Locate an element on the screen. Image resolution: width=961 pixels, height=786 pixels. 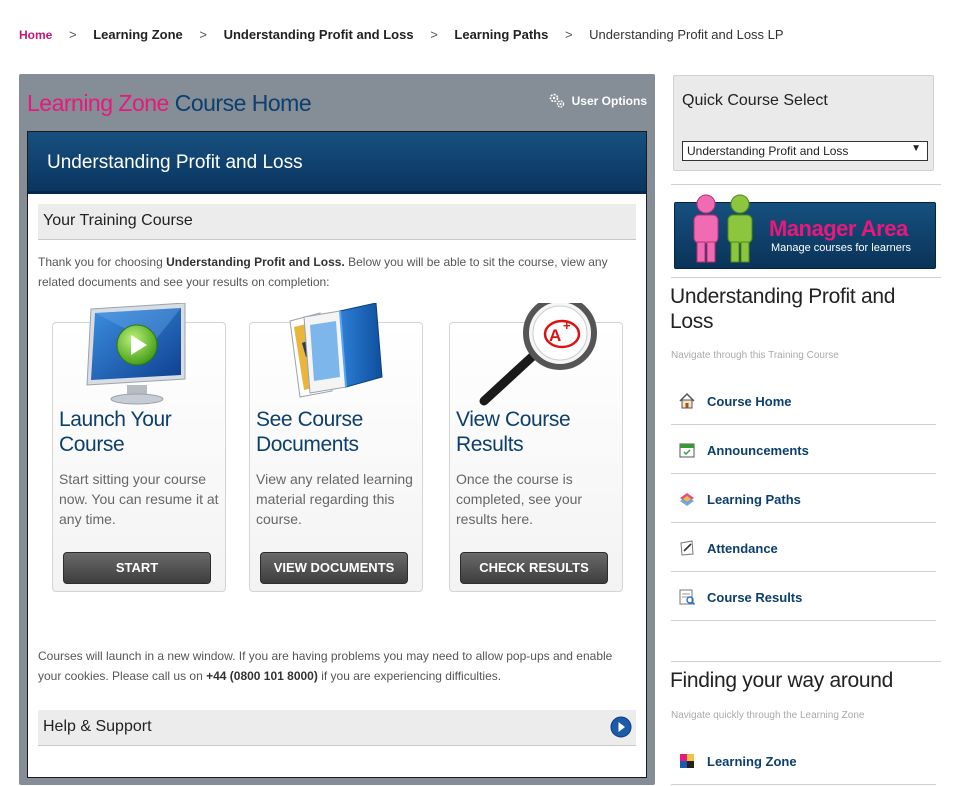
nav-item-course-home: Course Home is located at coordinates (803, 400).